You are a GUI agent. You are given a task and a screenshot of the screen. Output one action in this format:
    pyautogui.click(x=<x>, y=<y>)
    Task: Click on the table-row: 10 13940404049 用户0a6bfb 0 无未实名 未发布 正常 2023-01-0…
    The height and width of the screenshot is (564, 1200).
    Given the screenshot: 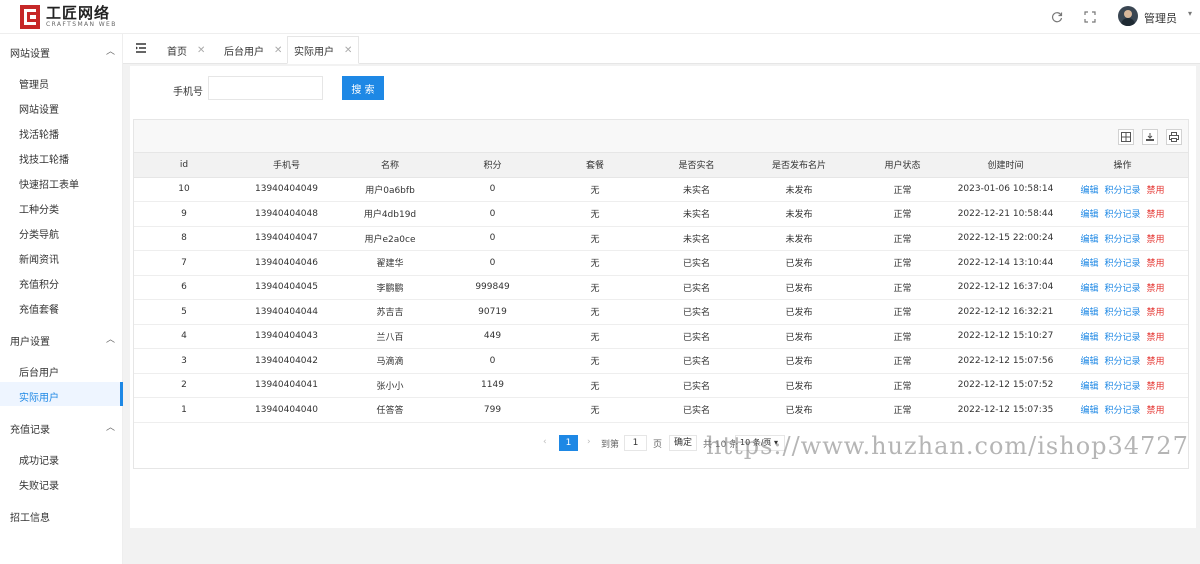 What is the action you would take?
    pyautogui.click(x=661, y=189)
    